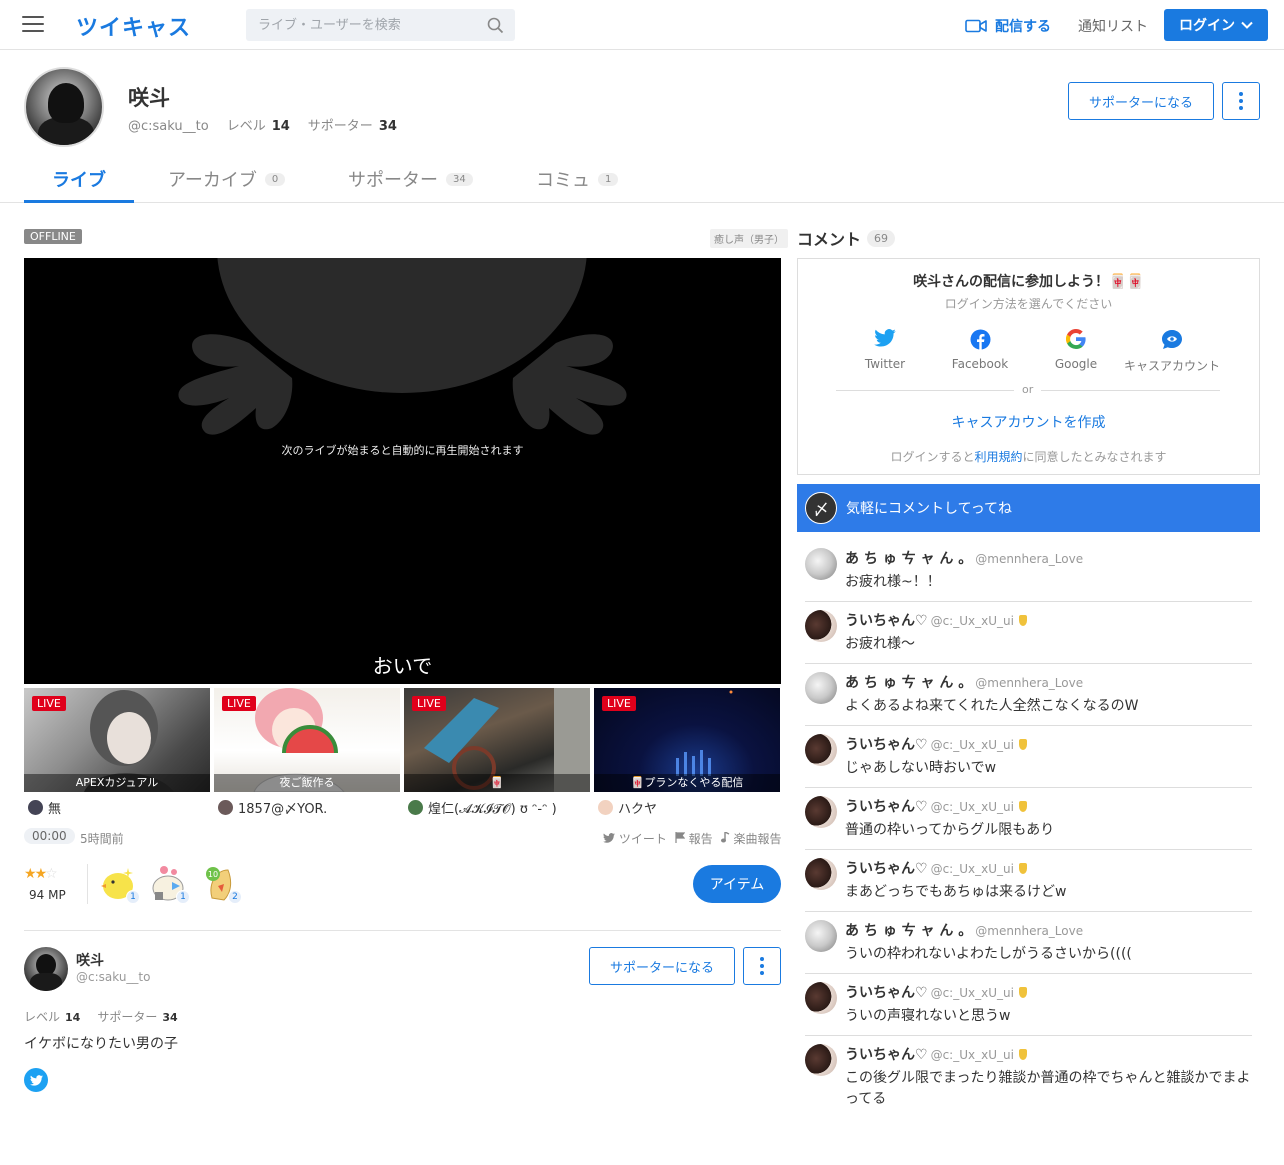 This screenshot has height=1165, width=1284. I want to click on about-name: 咲斗, so click(90, 960).